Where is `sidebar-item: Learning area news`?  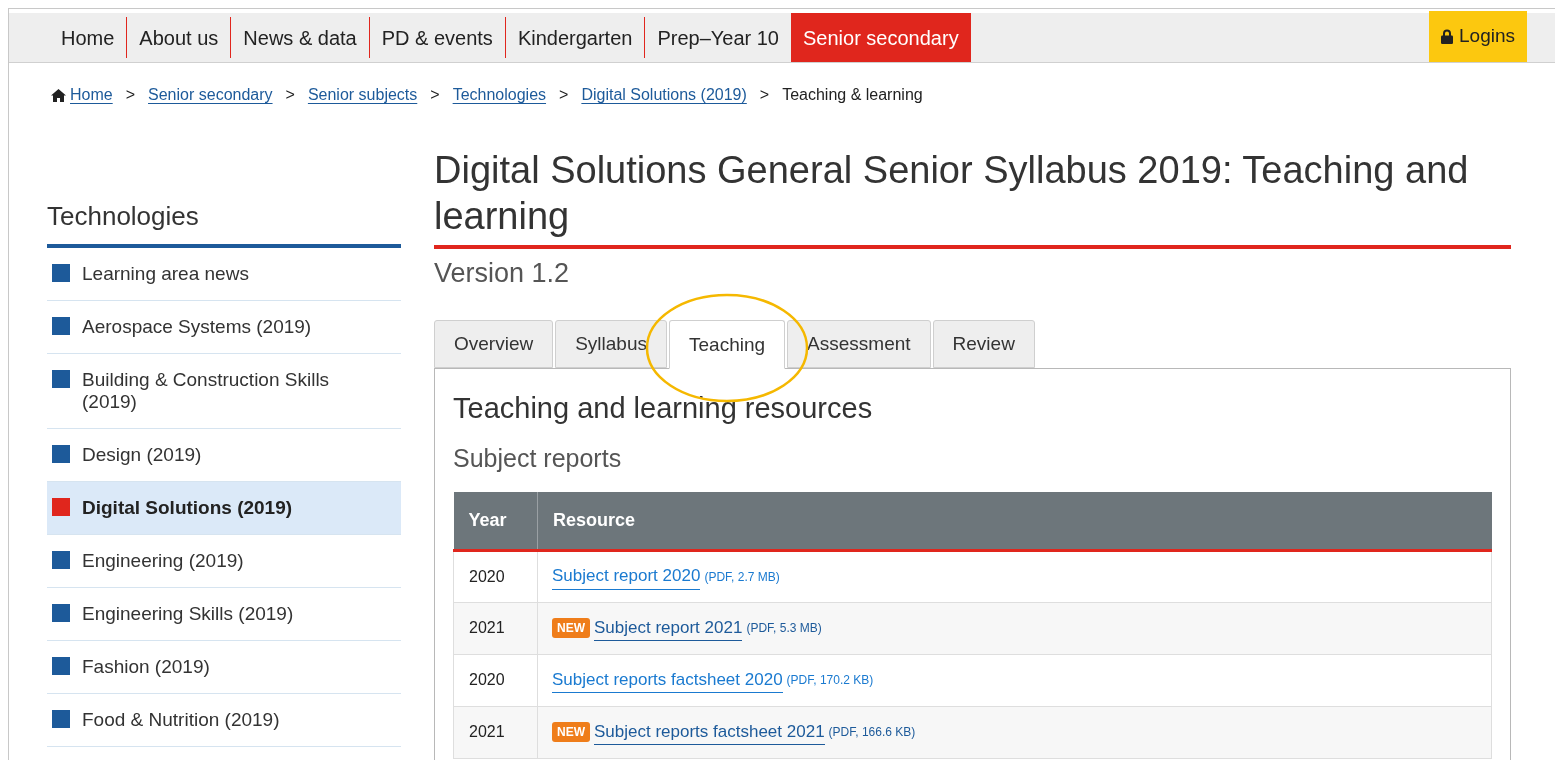
sidebar-item: Learning area news is located at coordinates (224, 274).